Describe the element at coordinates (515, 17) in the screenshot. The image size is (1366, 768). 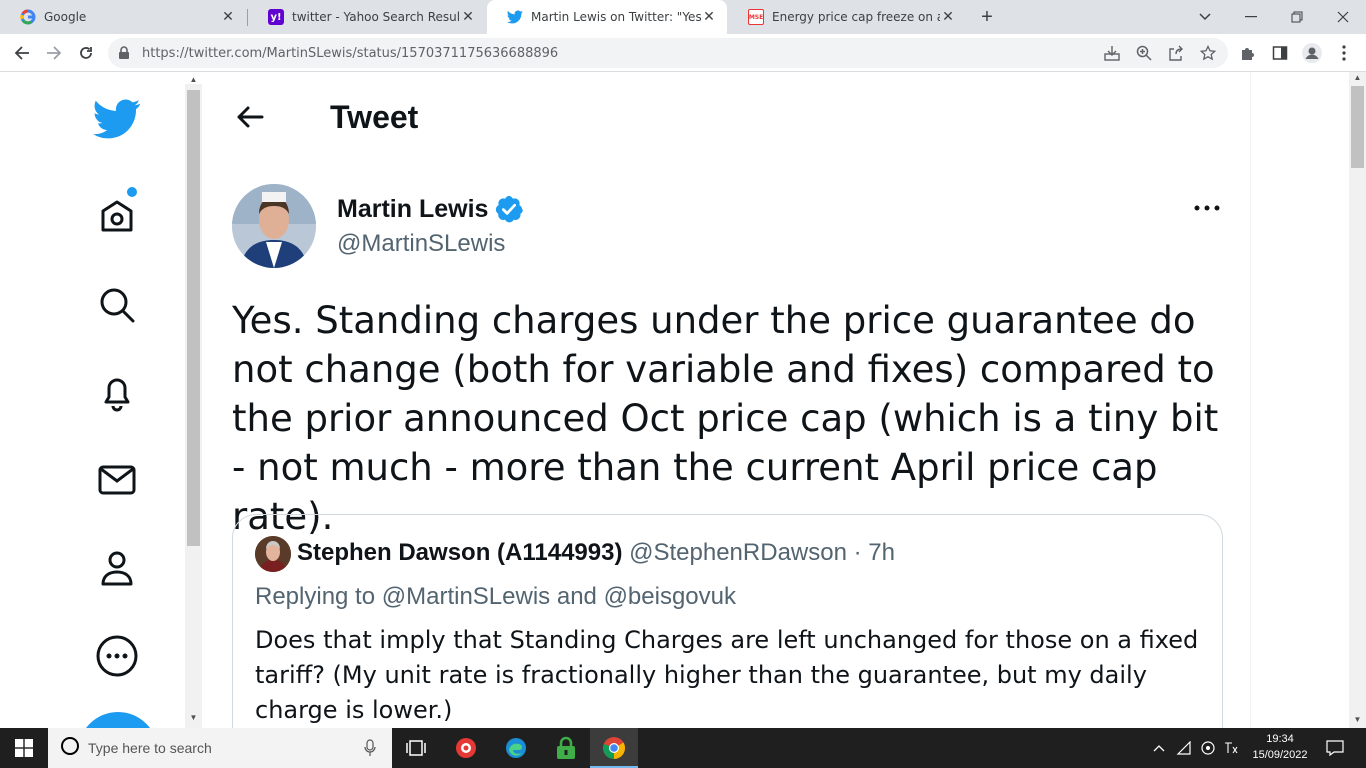
I see `twitter-icon` at that location.